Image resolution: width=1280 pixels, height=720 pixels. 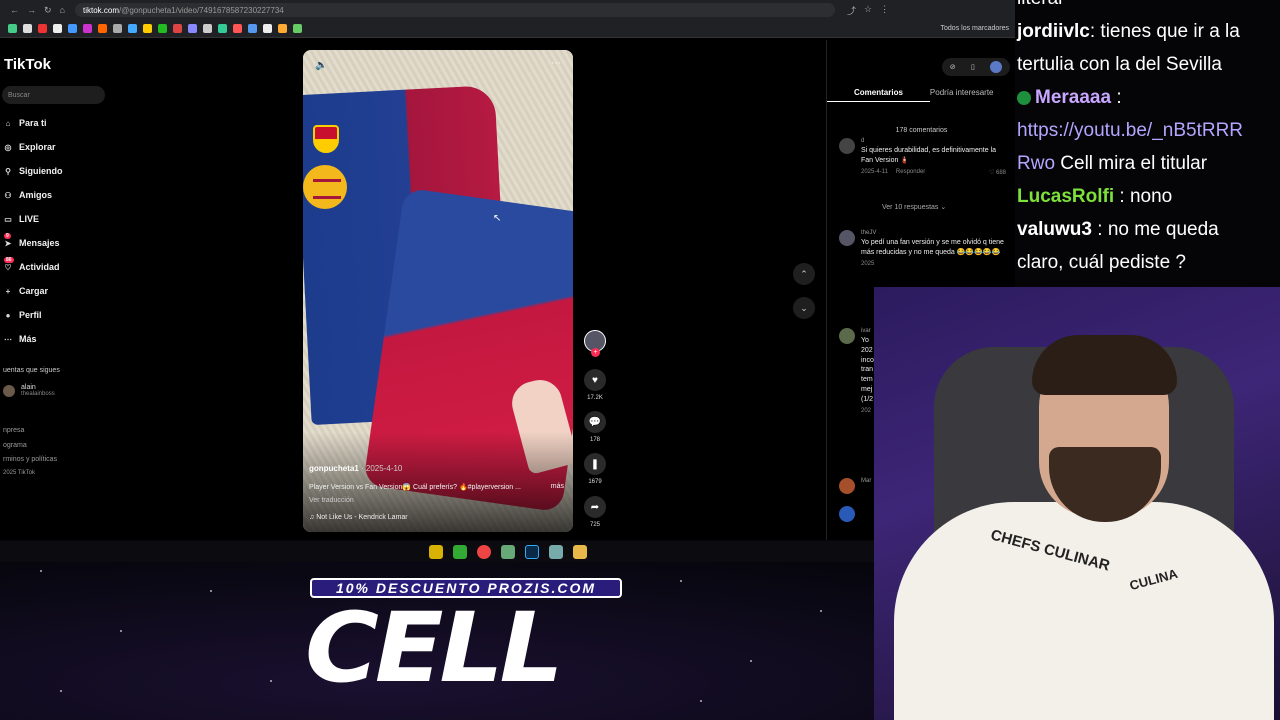 What do you see at coordinates (1130, 130) in the screenshot?
I see `chat-link: https://youtu.be/_nB5tRRR` at bounding box center [1130, 130].